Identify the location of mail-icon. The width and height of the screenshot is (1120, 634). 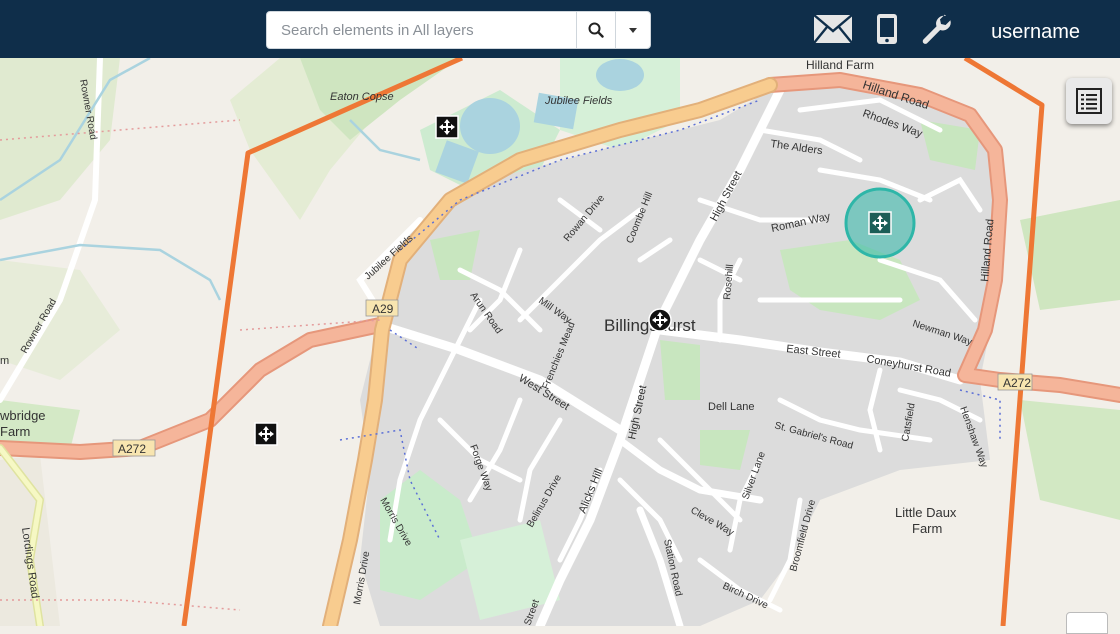
(833, 29).